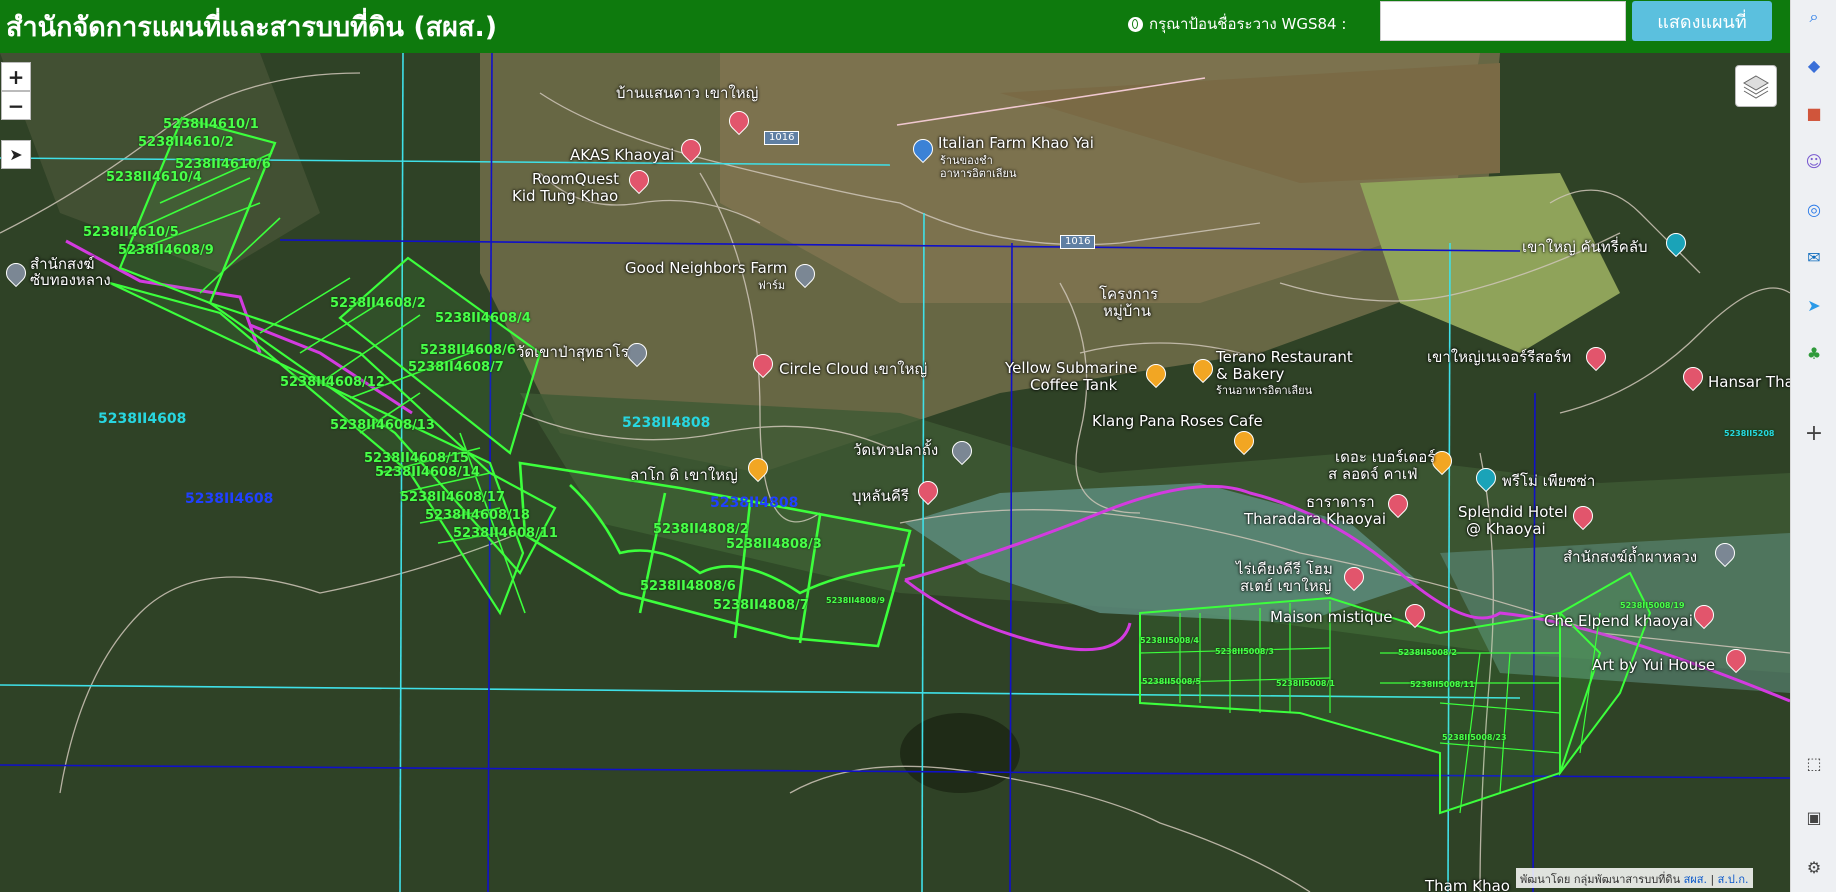 The width and height of the screenshot is (1836, 892). What do you see at coordinates (186, 142) in the screenshot?
I see `parcel-label: 5238II4610/2` at bounding box center [186, 142].